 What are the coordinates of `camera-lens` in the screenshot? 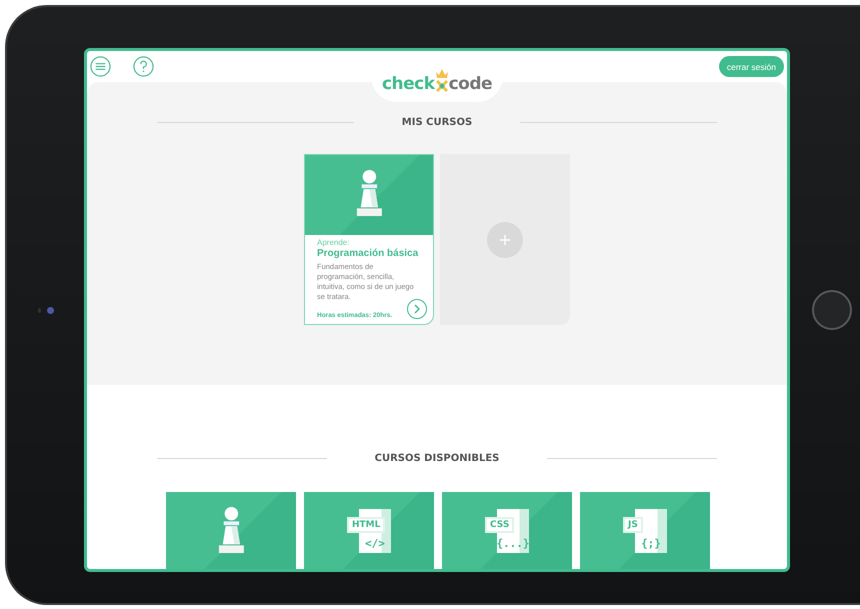 It's located at (50, 310).